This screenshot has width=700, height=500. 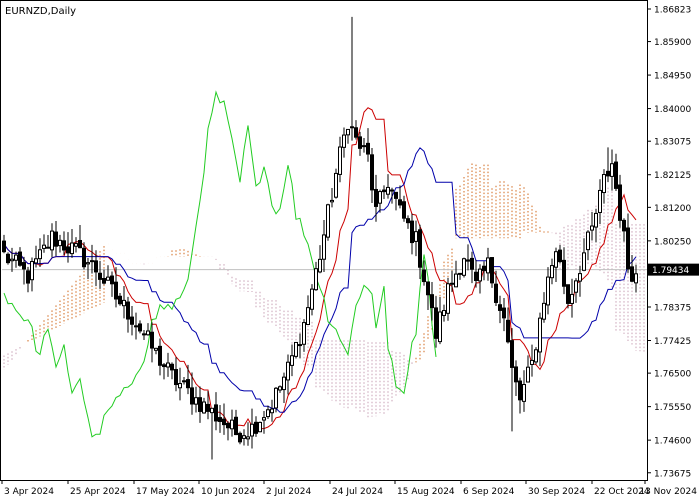 I want to click on x-tick-label: 10 Jun 2024, so click(x=228, y=492).